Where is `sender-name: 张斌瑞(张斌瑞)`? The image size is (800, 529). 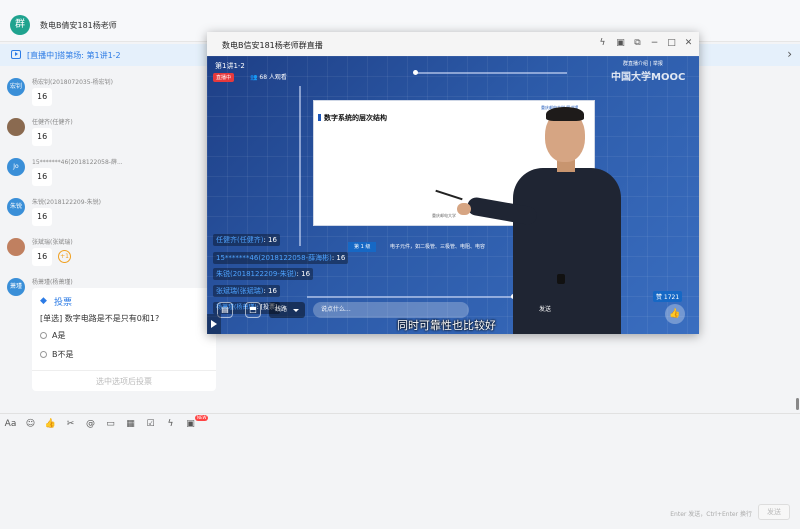 sender-name: 张斌瑞(张斌瑞) is located at coordinates (52, 242).